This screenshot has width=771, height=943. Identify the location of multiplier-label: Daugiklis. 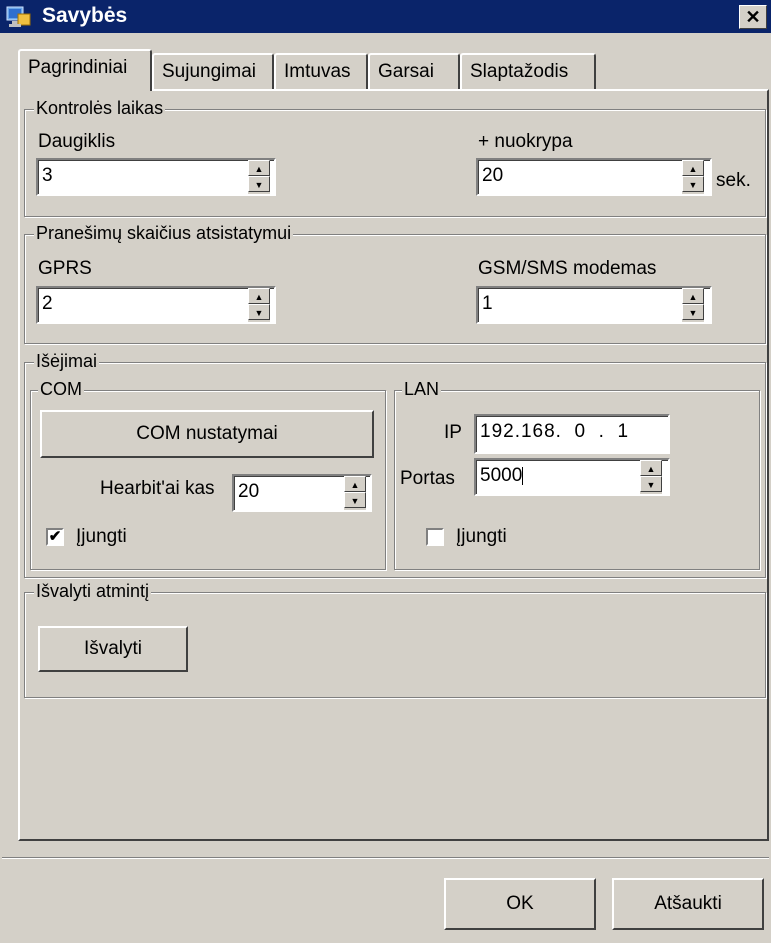
(77, 141).